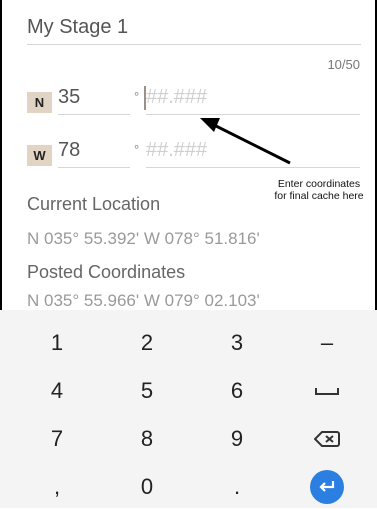 Image resolution: width=377 pixels, height=509 pixels. What do you see at coordinates (137, 96) in the screenshot?
I see `latitude-degree-symbol: °` at bounding box center [137, 96].